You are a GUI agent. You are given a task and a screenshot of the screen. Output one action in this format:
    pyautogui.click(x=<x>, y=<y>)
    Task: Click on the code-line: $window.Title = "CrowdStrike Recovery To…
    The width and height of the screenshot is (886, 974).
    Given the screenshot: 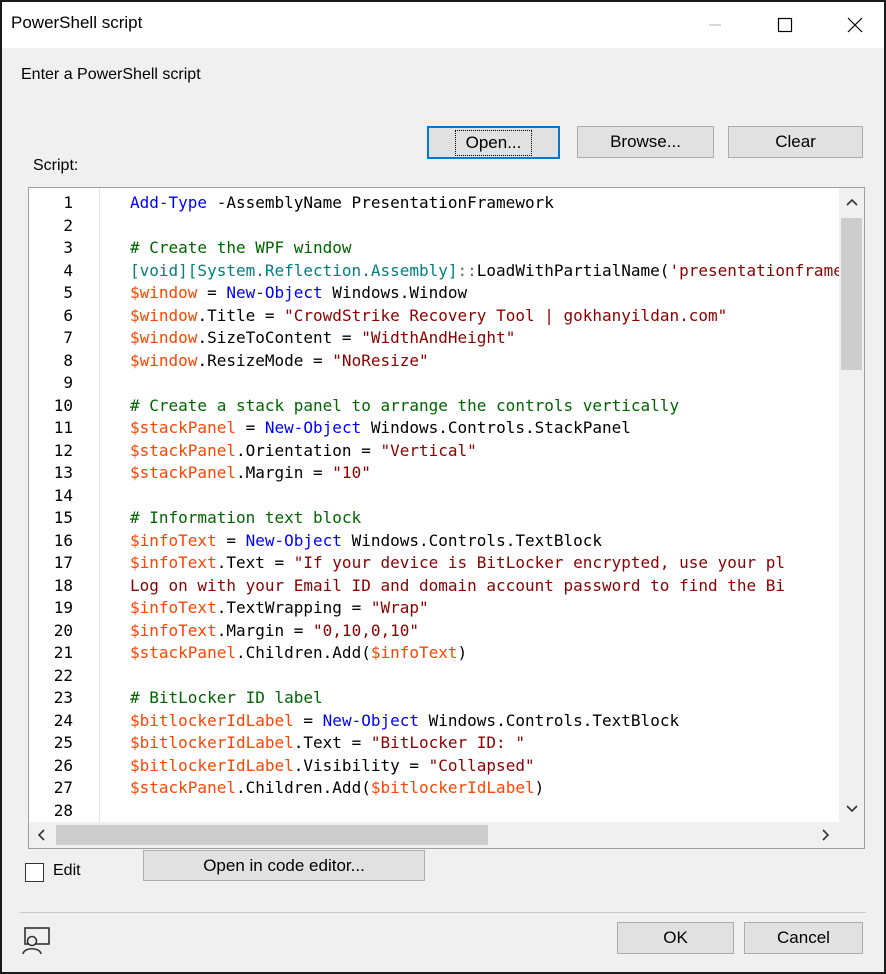 What is the action you would take?
    pyautogui.click(x=428, y=316)
    